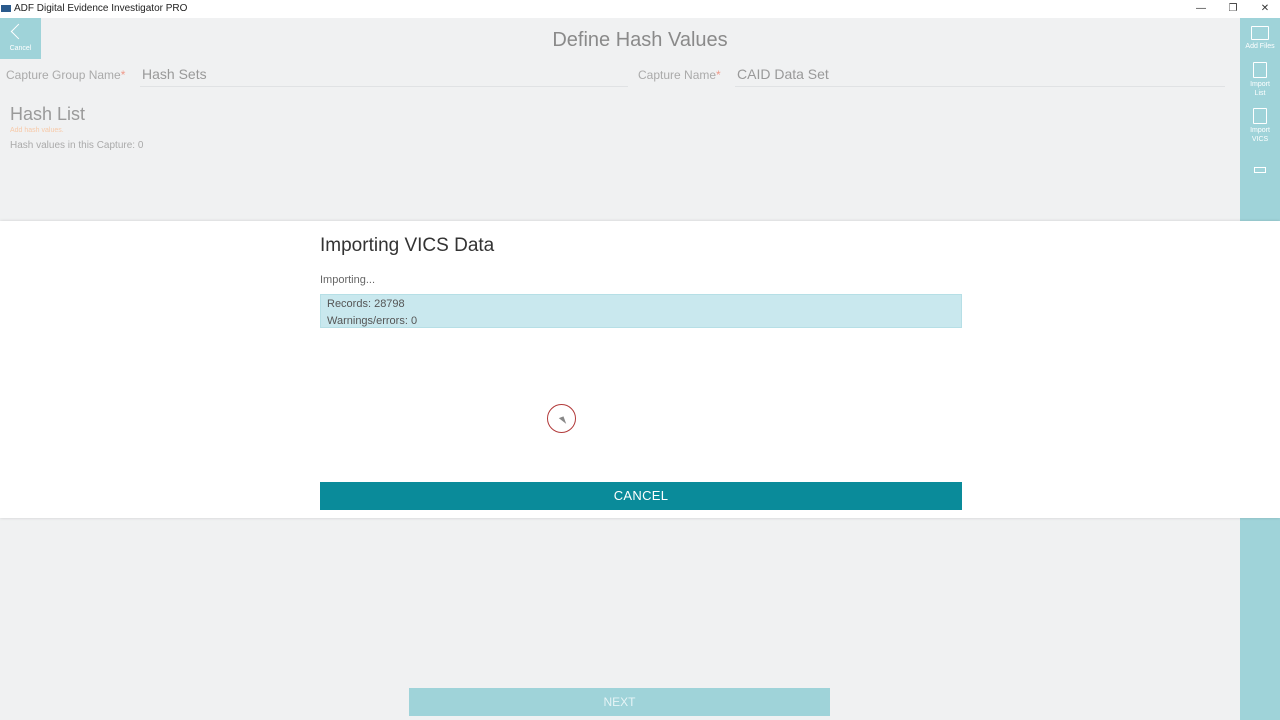 This screenshot has width=1280, height=720. I want to click on capture-group-label-text: Capture Group Name, so click(63, 75).